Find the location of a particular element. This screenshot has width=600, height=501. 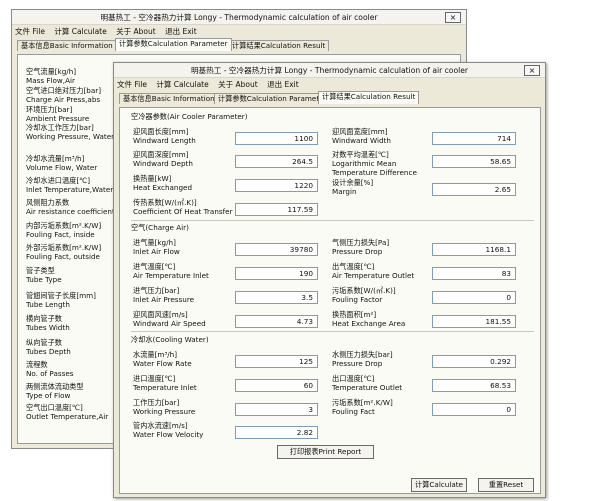

windward-length-value: 1100 is located at coordinates (276, 138).